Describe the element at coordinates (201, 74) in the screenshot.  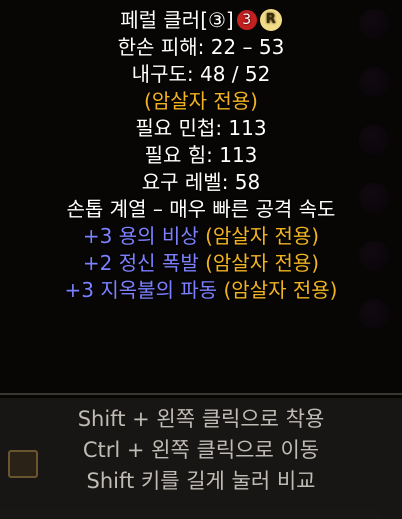
I see `stat-line: 내구도: 48 / 52` at that location.